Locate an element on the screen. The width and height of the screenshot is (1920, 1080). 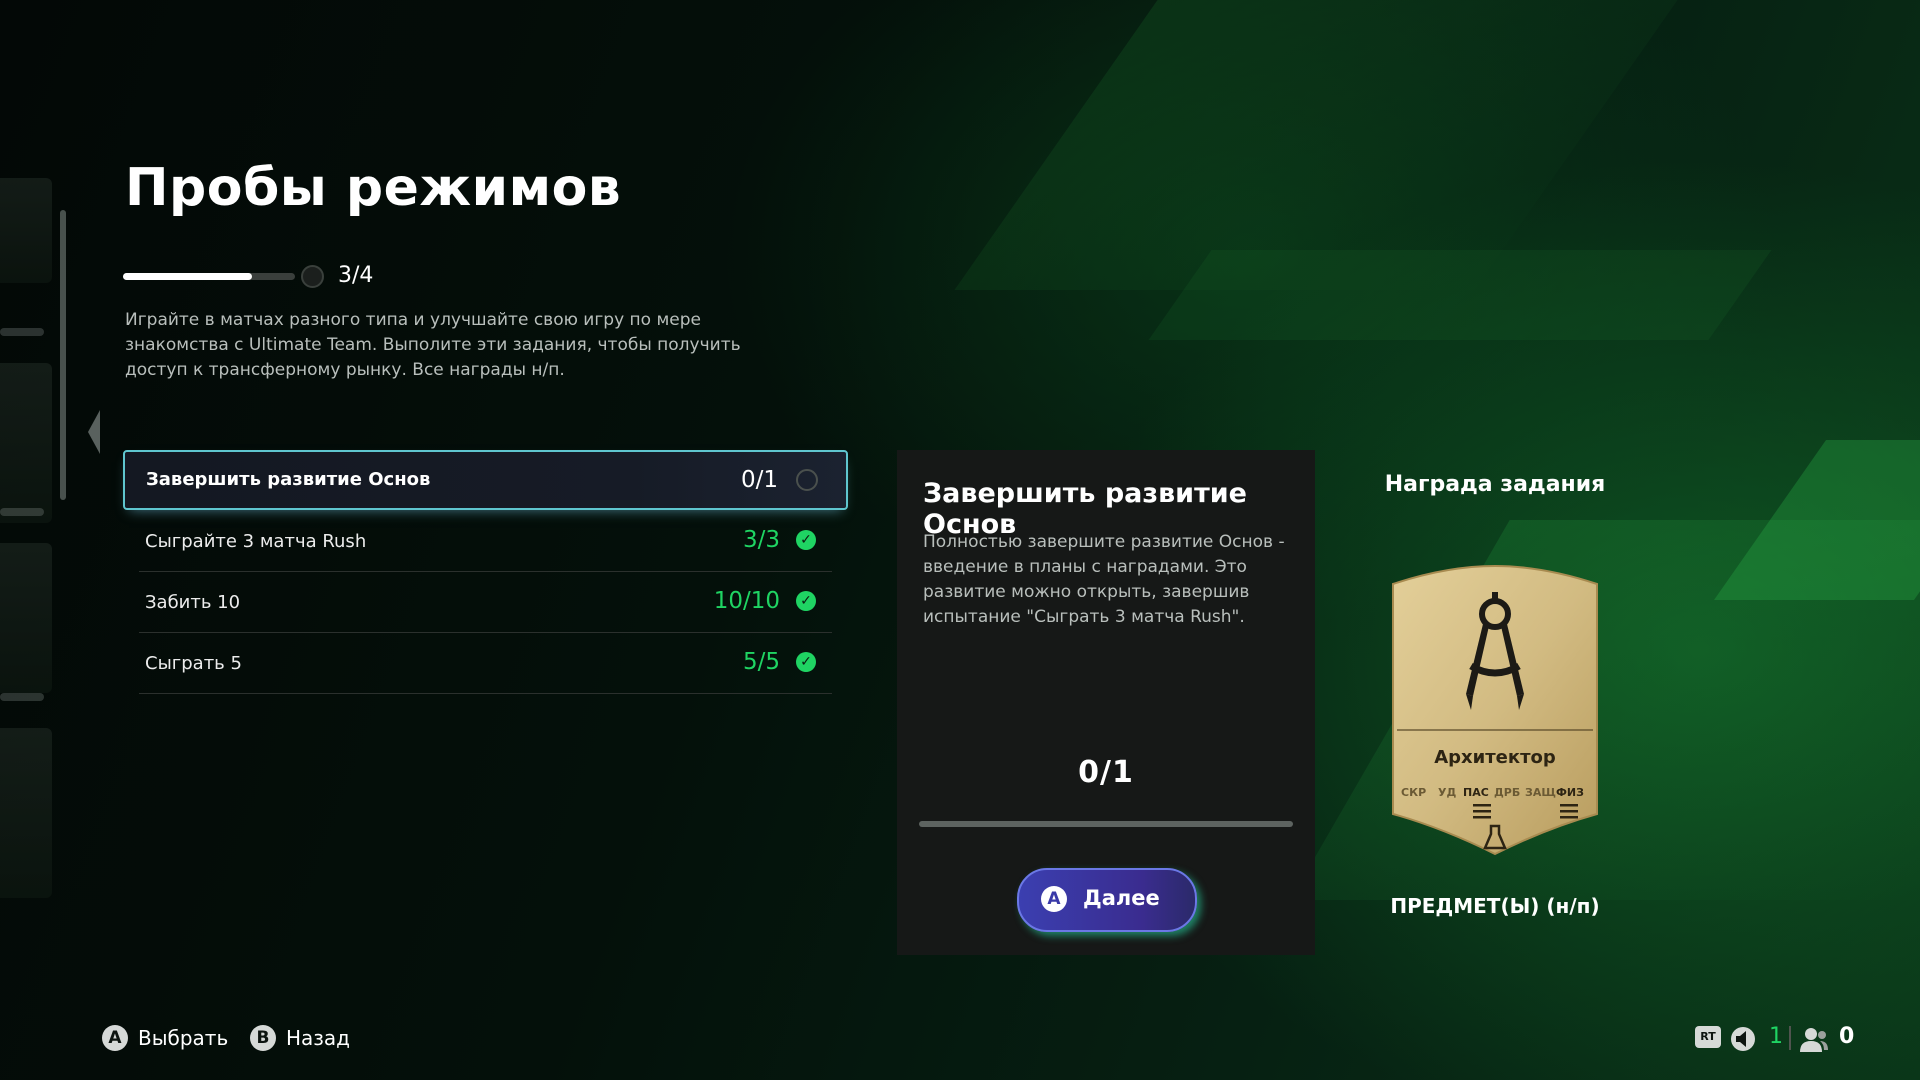
next-button: A Далее is located at coordinates (1107, 900).